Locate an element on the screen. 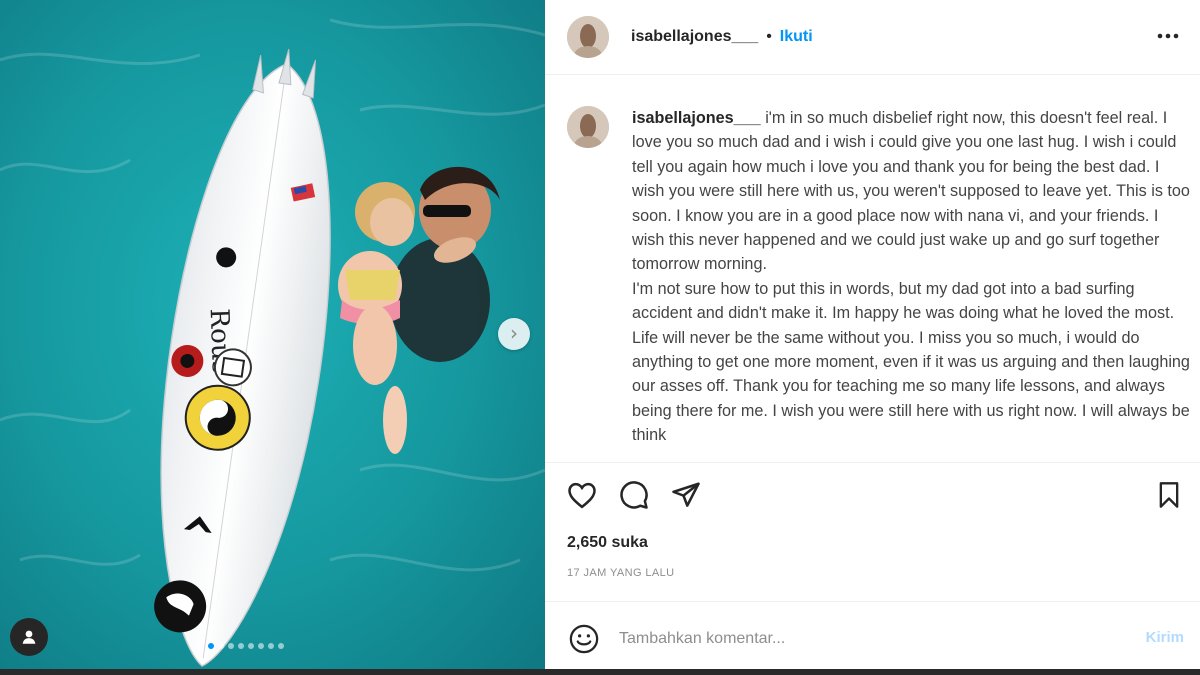 This screenshot has width=1200, height=675. more-options-button is located at coordinates (1168, 36).